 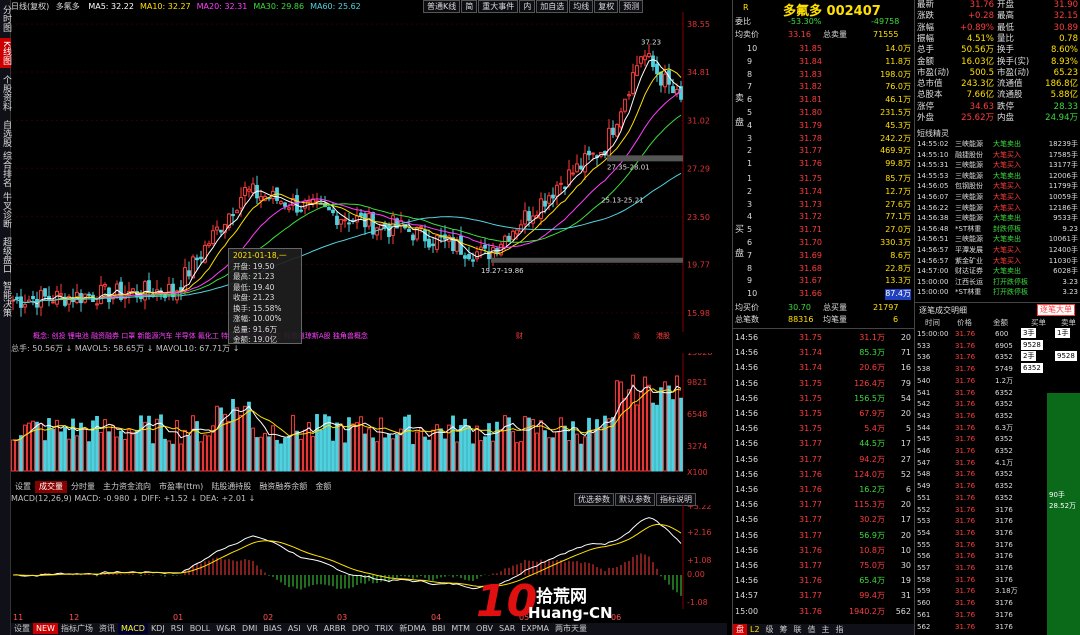 What do you see at coordinates (5, 255) in the screenshot?
I see `sidebar-tab-6: 超级盘口` at bounding box center [5, 255].